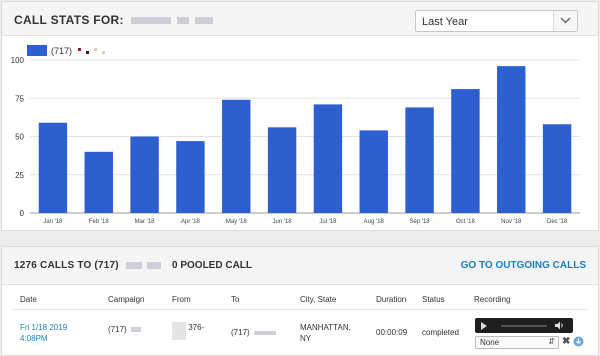 This screenshot has height=356, width=600. Describe the element at coordinates (145, 222) in the screenshot. I see `x-tick-label: Mar '18` at that location.